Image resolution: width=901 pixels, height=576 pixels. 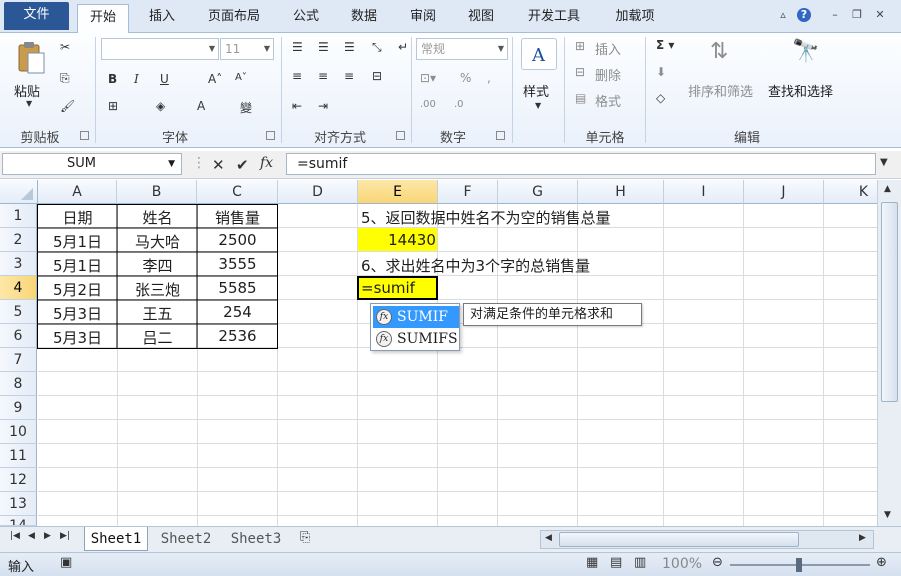 I want to click on table-cell: 吕二, so click(x=157, y=337).